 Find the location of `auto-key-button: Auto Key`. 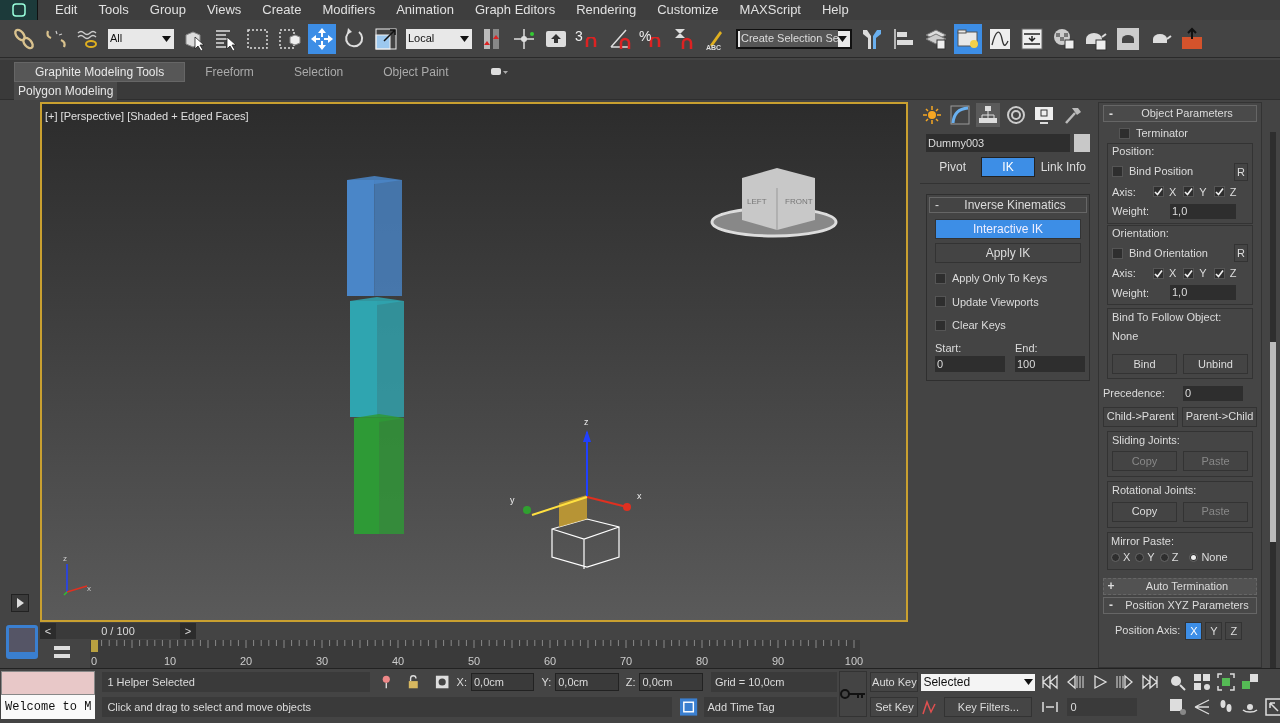

auto-key-button: Auto Key is located at coordinates (894, 682).